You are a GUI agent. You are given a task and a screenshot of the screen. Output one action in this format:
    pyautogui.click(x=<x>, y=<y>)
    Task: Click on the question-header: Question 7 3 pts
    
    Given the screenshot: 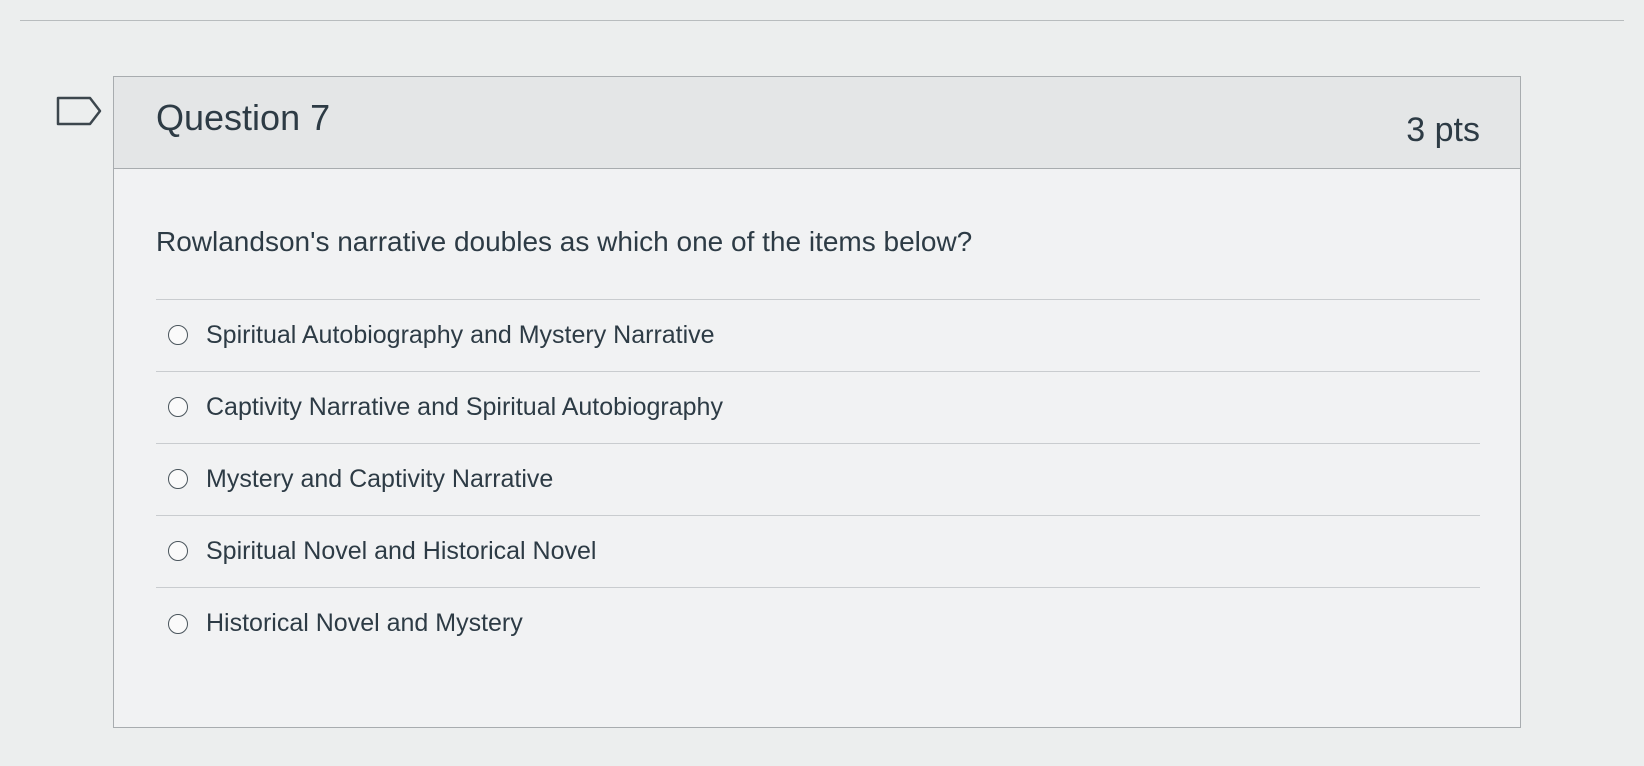 What is the action you would take?
    pyautogui.click(x=817, y=123)
    